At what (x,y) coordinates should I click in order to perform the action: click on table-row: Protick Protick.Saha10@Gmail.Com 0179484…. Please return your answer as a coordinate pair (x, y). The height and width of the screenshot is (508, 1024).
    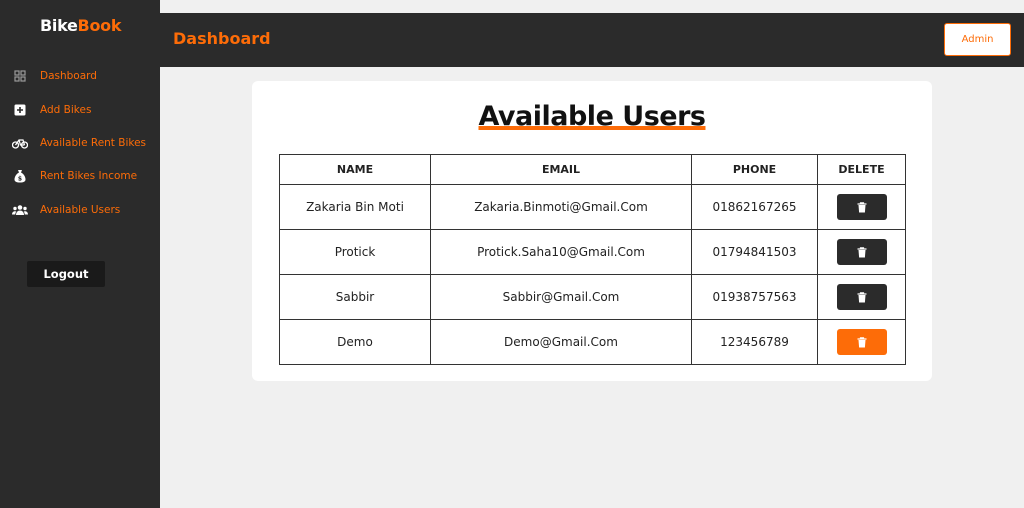
    Looking at the image, I should click on (592, 252).